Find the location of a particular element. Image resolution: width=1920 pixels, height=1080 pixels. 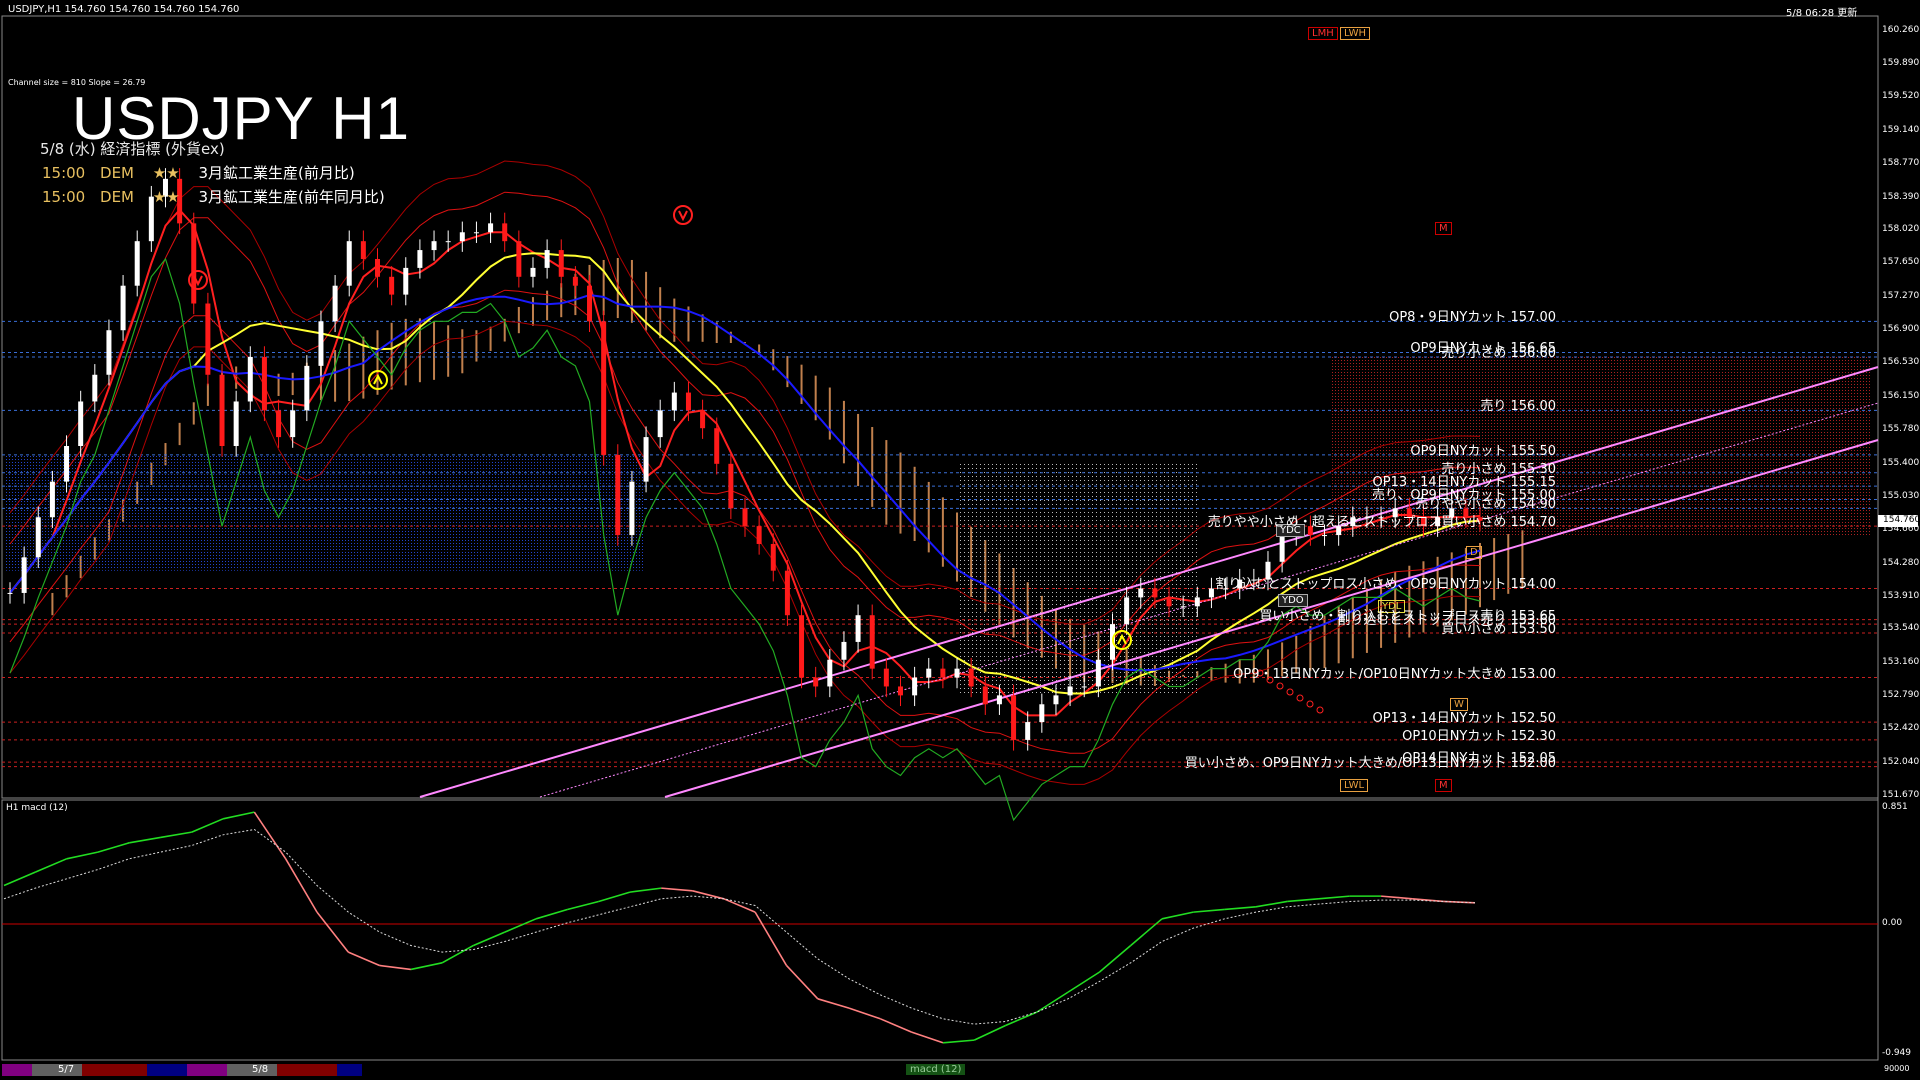

y-tick-label: 155.780 is located at coordinates (1901, 428).